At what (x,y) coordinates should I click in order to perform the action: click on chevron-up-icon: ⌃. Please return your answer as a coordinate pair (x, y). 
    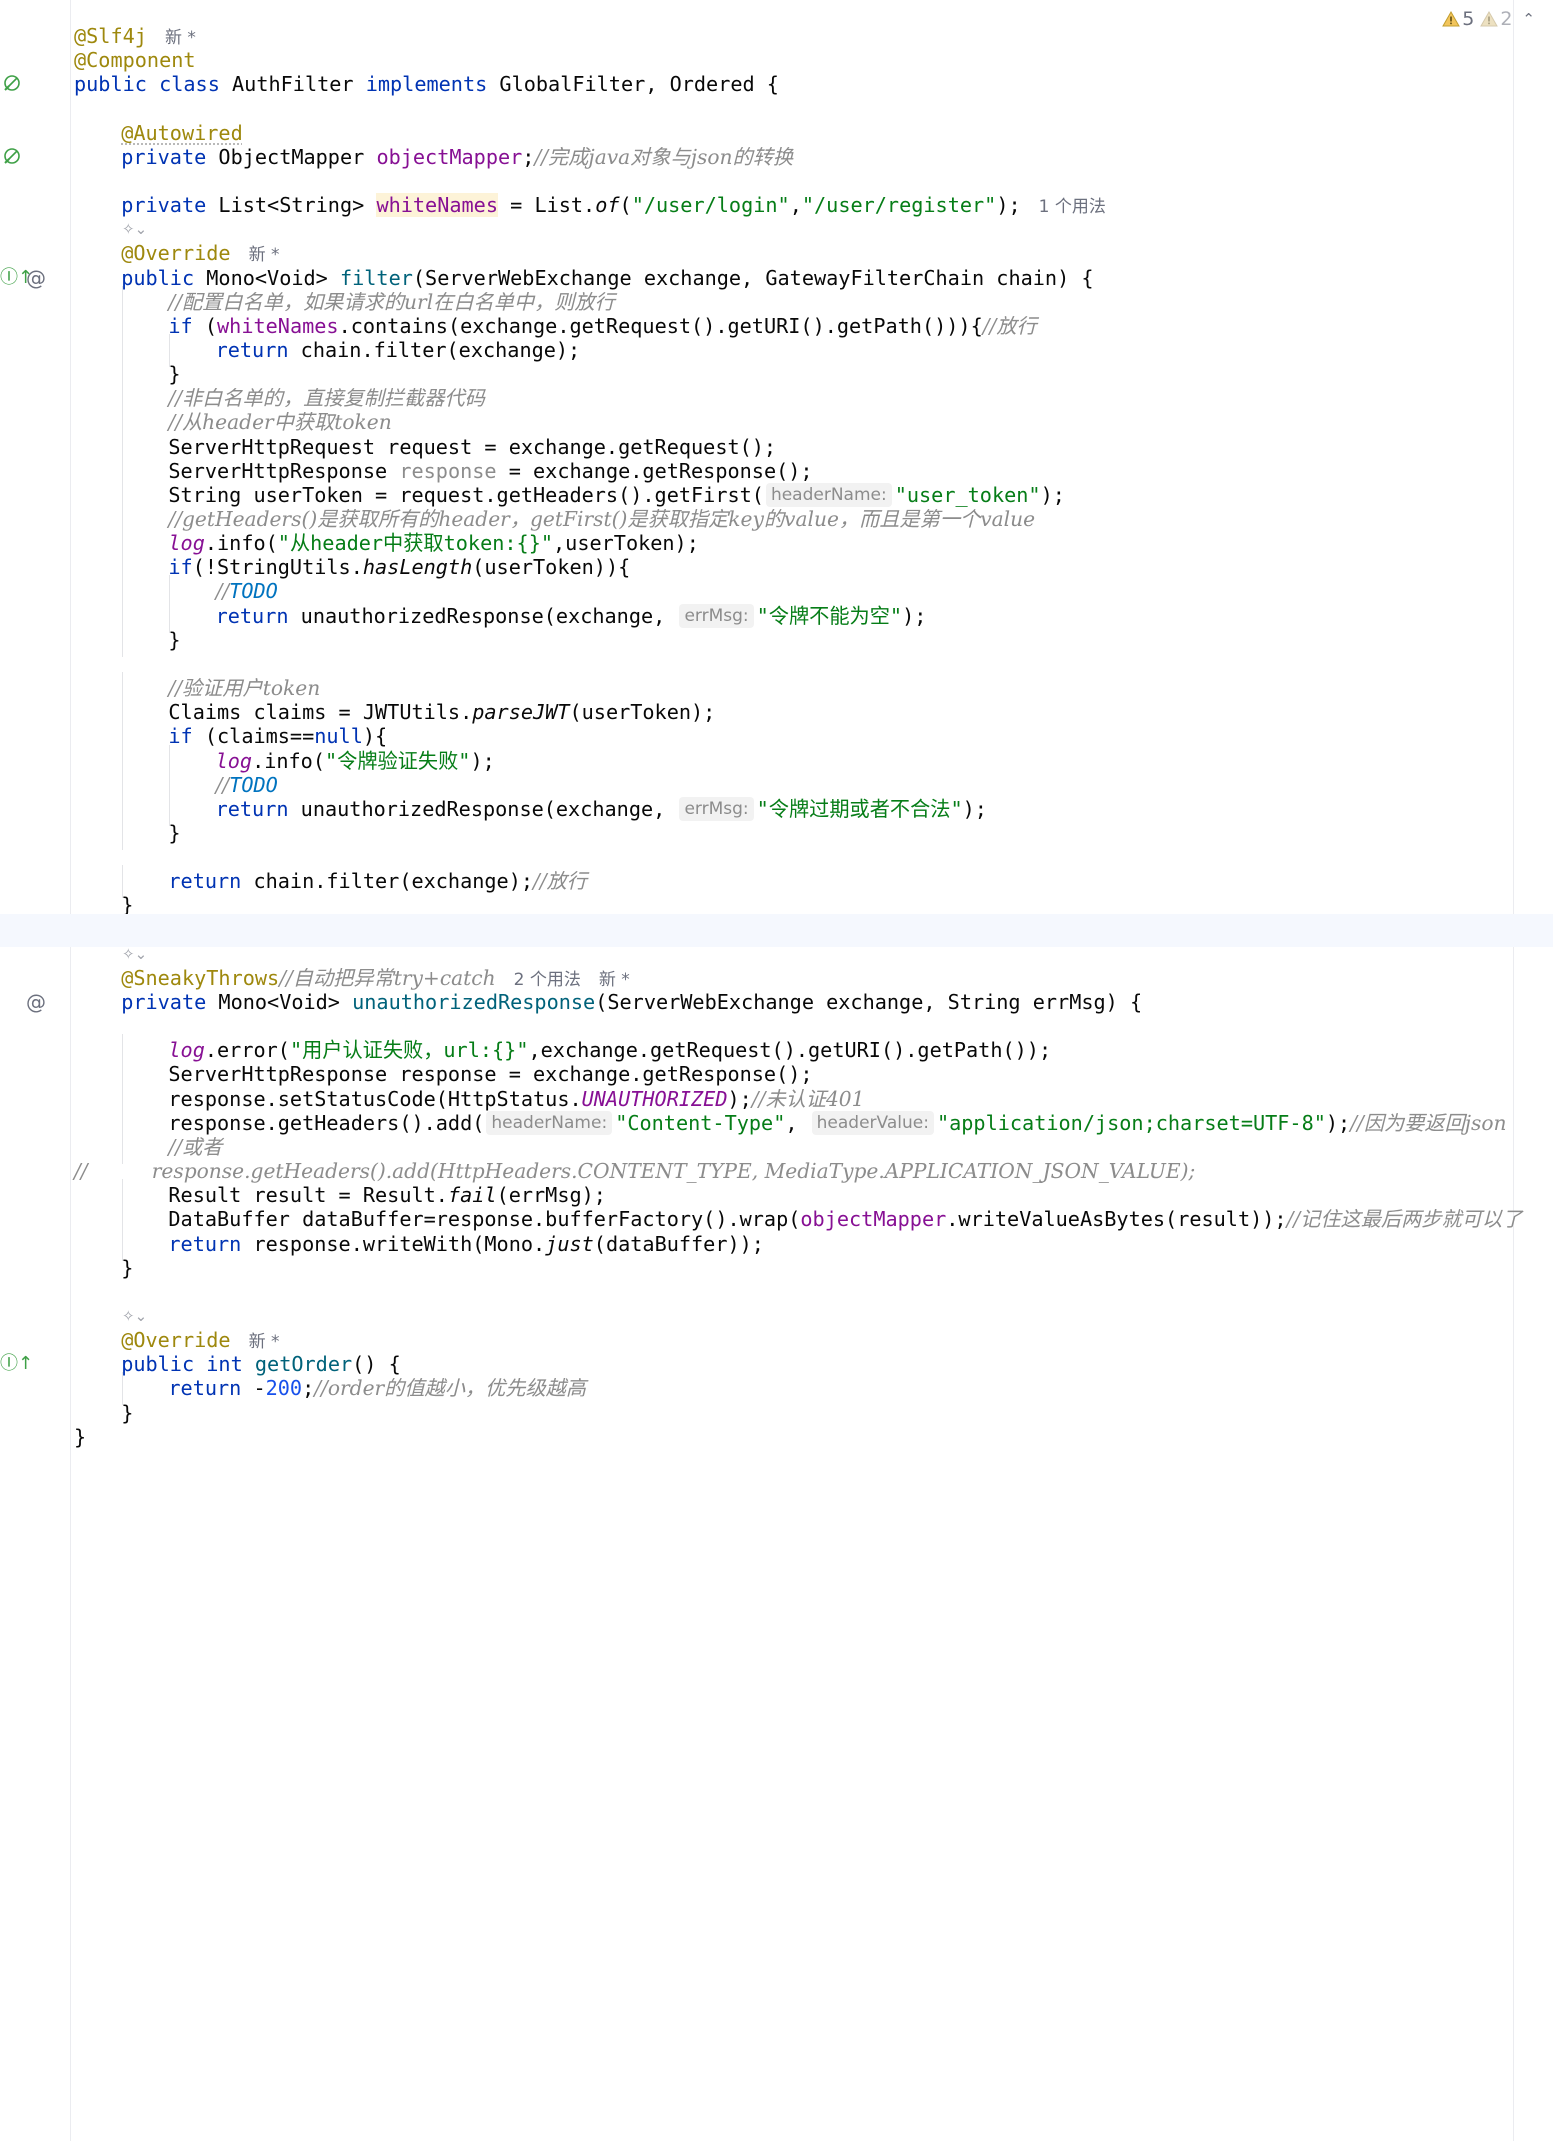
    Looking at the image, I should click on (1528, 19).